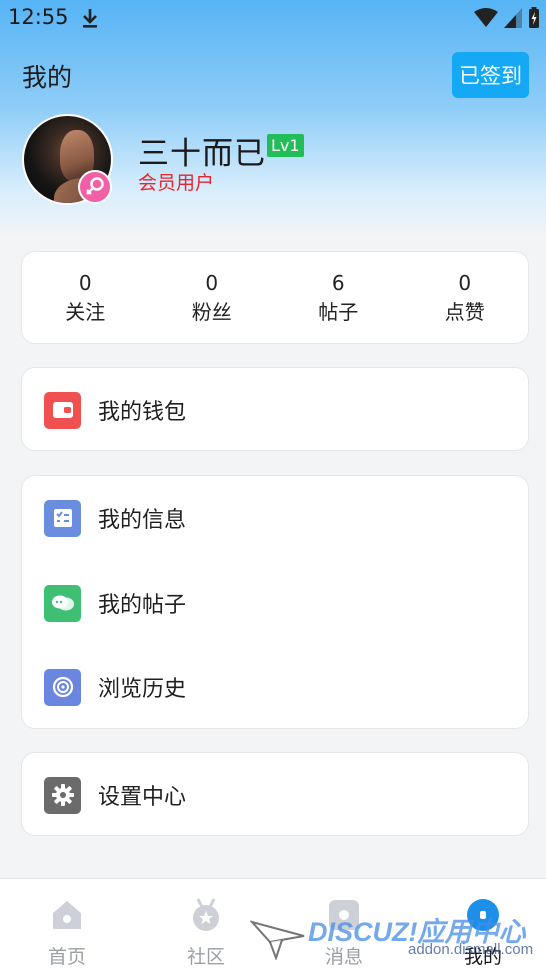 The image size is (546, 976). What do you see at coordinates (95, 187) in the screenshot?
I see `female-icon` at bounding box center [95, 187].